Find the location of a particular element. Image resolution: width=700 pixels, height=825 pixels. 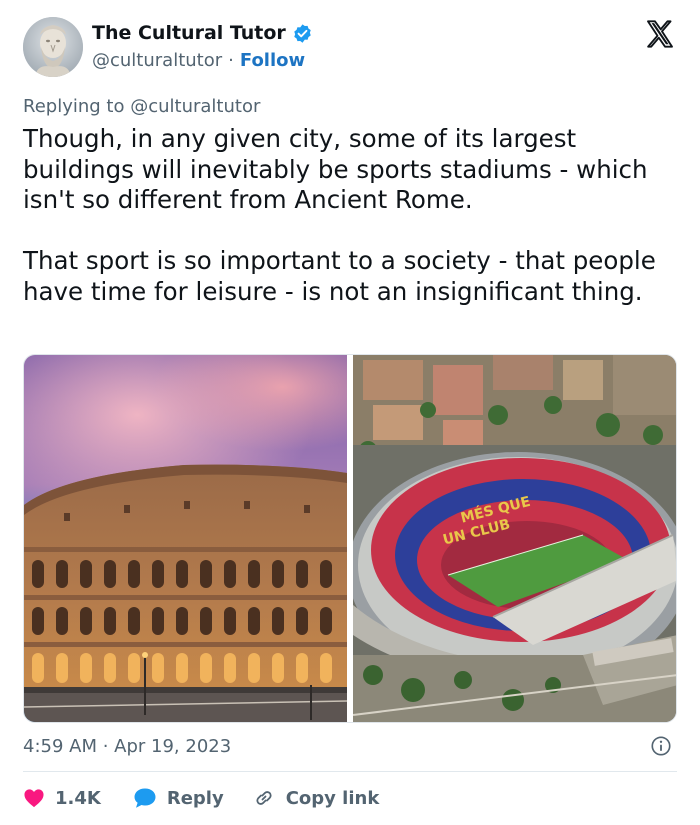

replying-to-line: Replying to @culturaltutor is located at coordinates (141, 106).